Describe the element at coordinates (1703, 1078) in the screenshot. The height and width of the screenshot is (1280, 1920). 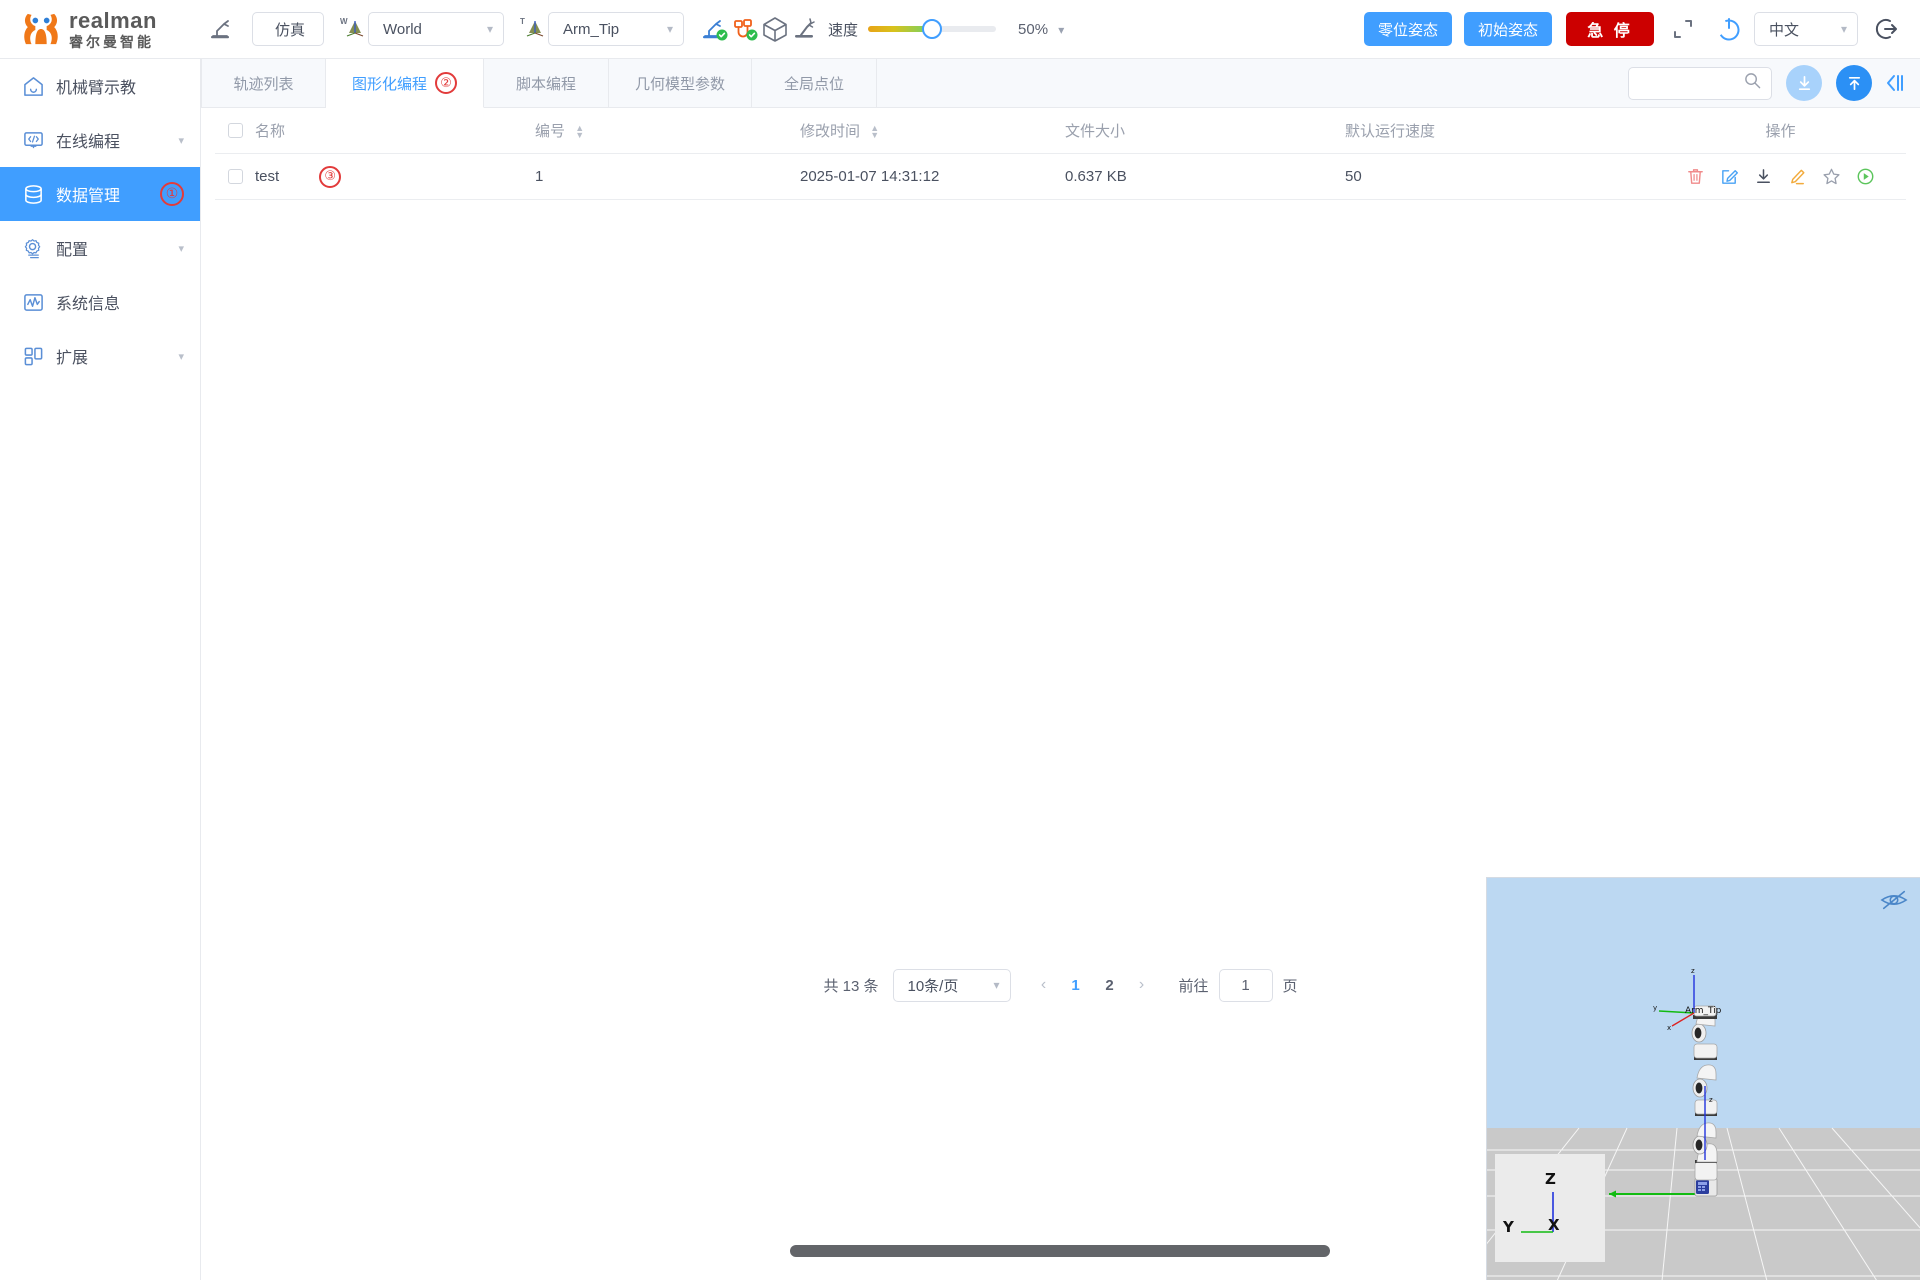
I see `robot-3d-viewport: z z y x Arm_Tip Z Y X` at that location.